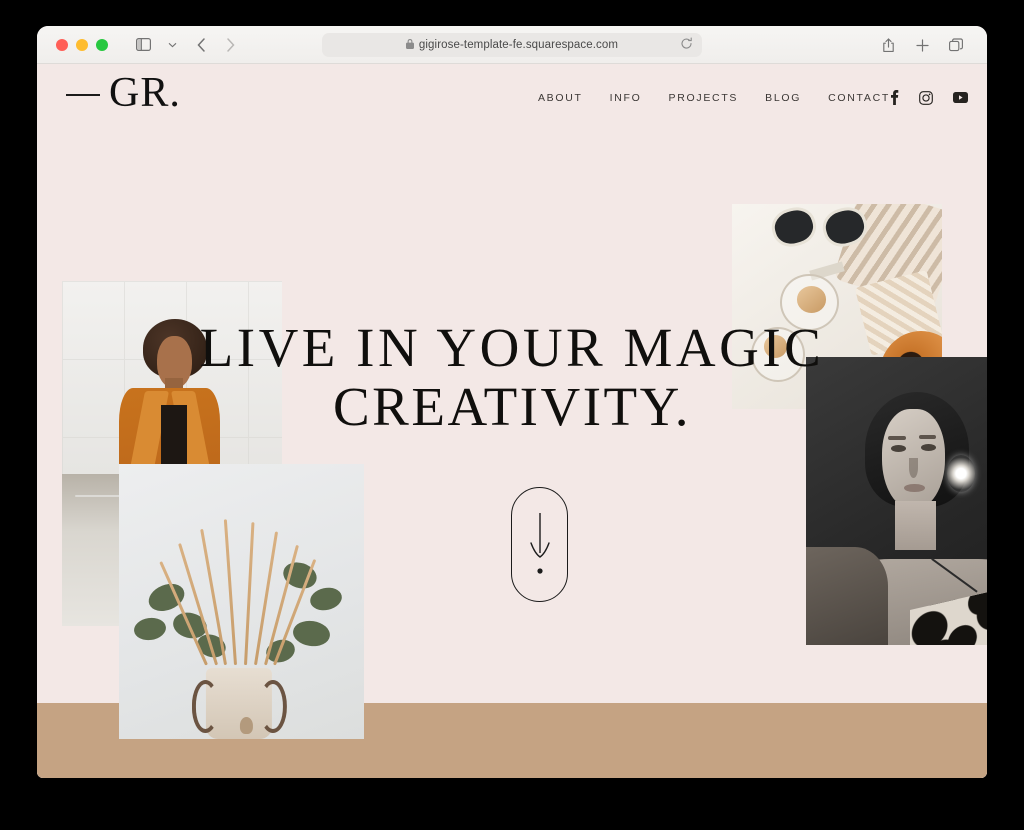  Describe the element at coordinates (241, 601) in the screenshot. I see `image-pampas-vase` at that location.